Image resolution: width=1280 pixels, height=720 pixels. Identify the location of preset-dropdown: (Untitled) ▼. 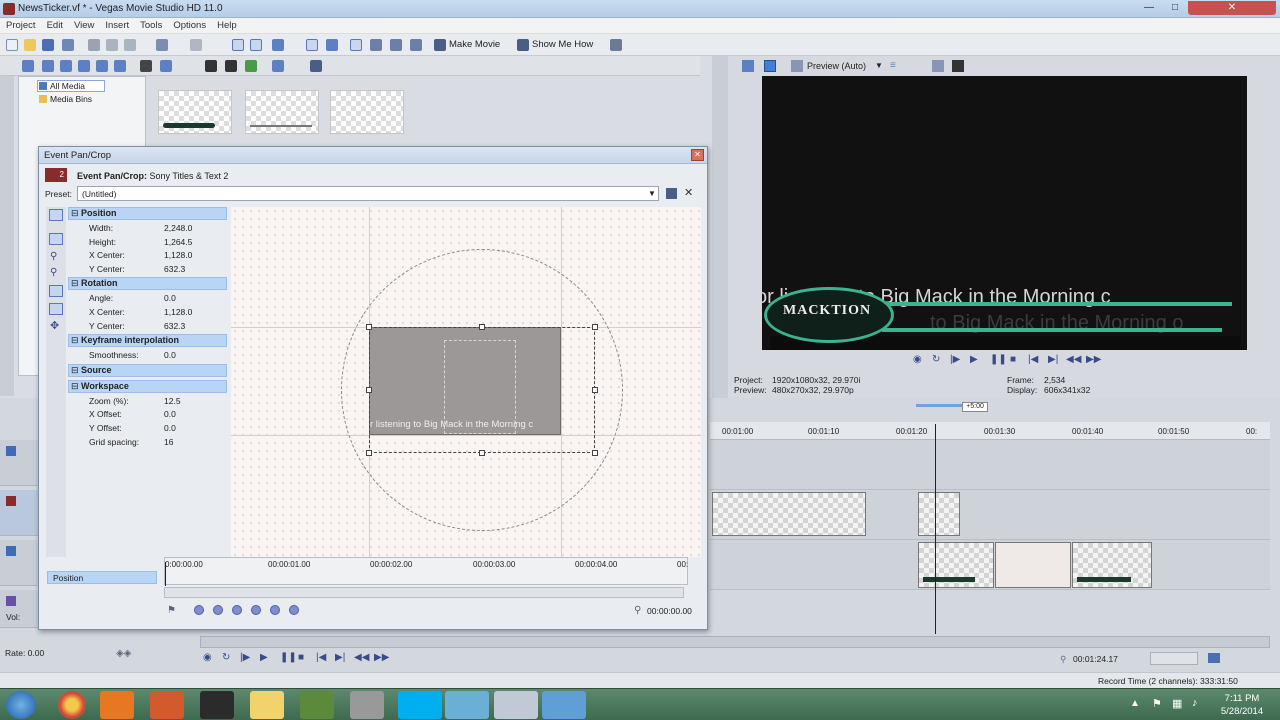
(368, 193).